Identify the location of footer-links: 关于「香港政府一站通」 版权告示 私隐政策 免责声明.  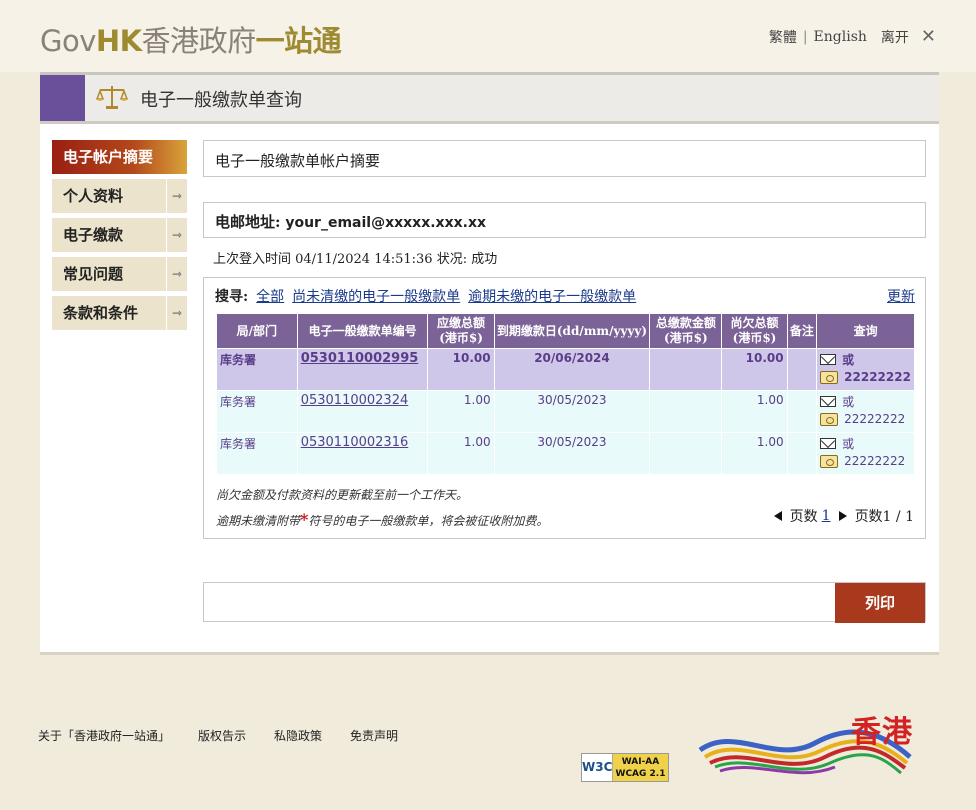
(218, 735).